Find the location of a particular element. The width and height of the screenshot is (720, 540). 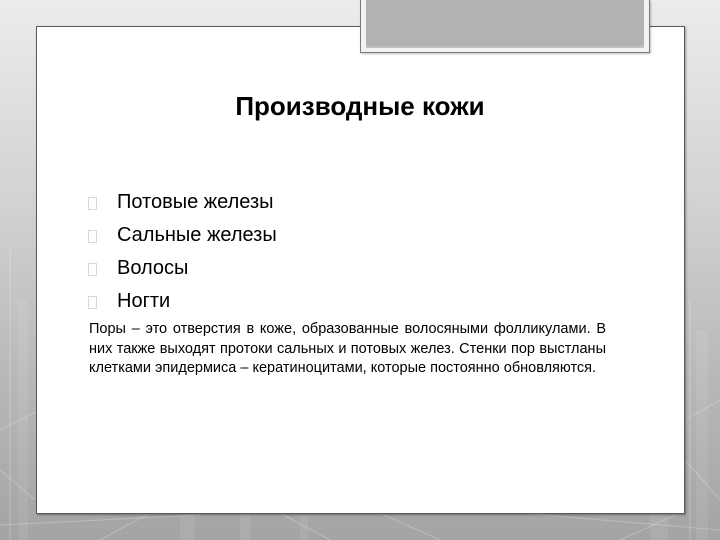

list-item: Потовые железы is located at coordinates (182, 202).